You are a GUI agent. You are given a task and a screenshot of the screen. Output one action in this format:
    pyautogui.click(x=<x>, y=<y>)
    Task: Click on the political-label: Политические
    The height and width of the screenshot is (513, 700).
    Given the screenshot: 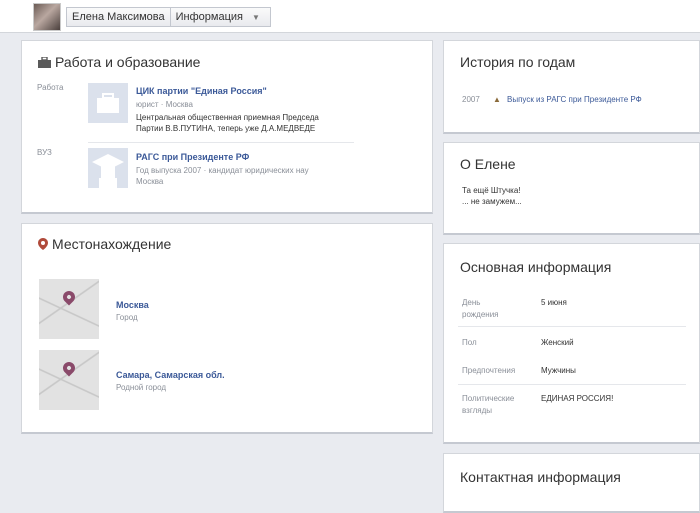 What is the action you would take?
    pyautogui.click(x=488, y=398)
    